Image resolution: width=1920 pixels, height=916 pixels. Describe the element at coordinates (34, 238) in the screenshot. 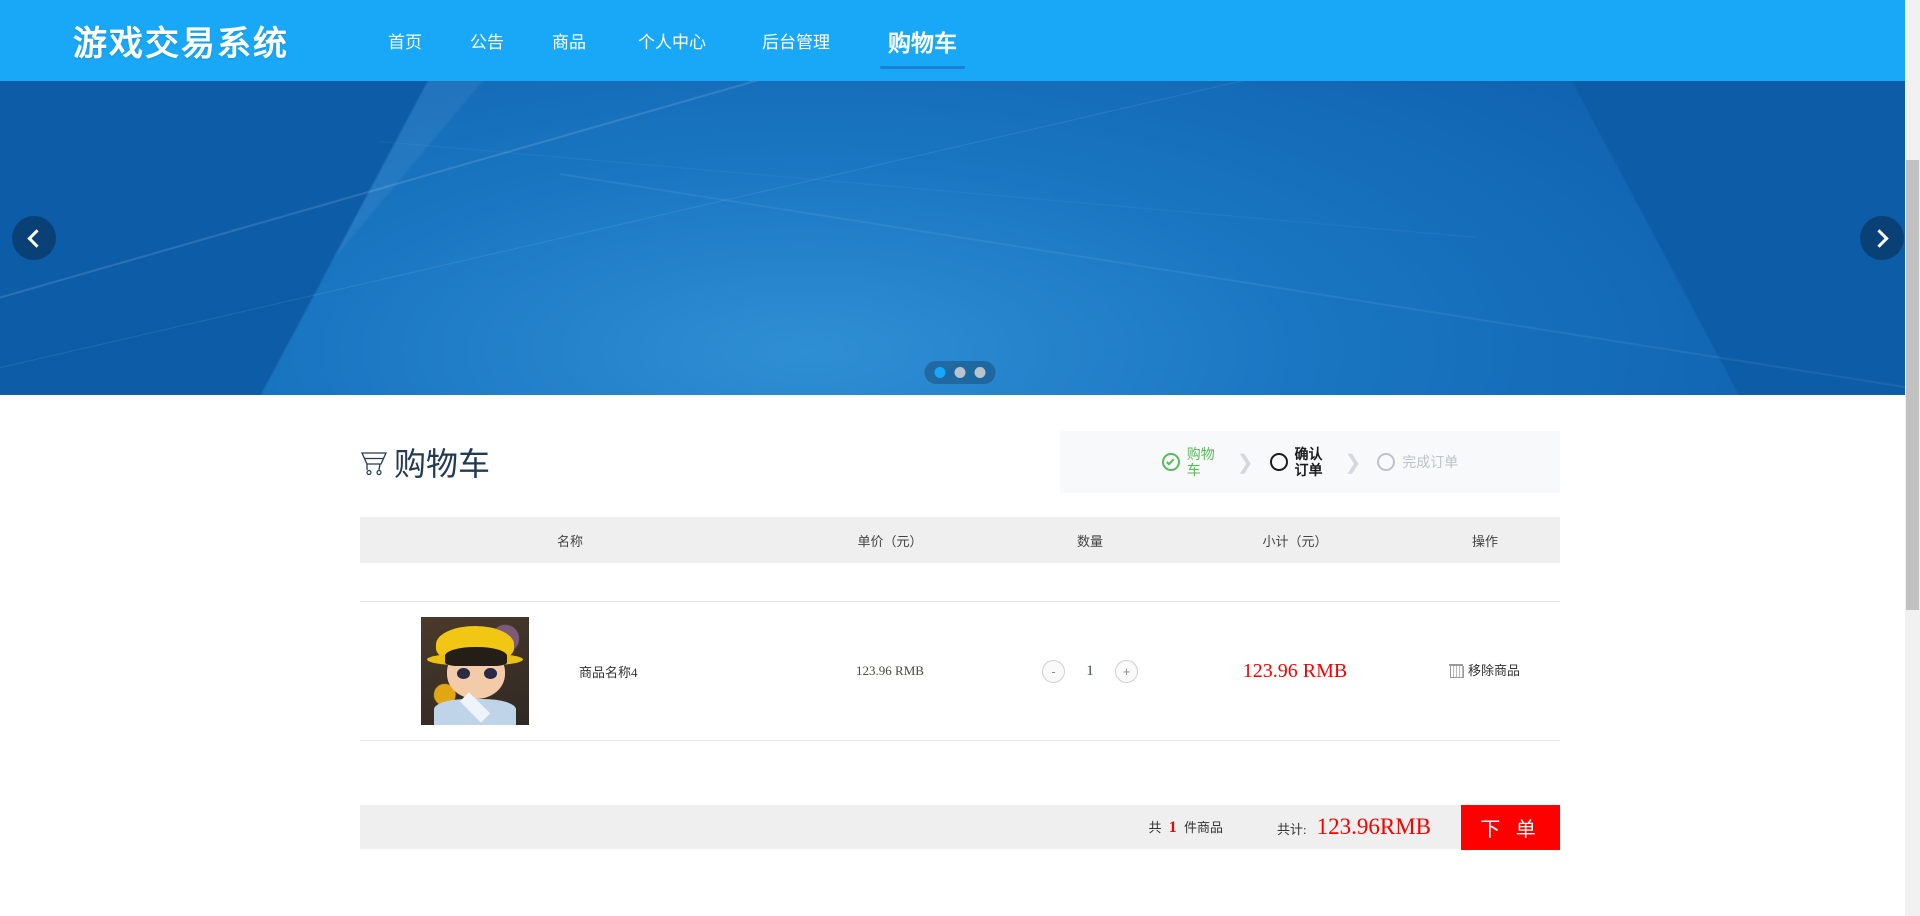

I see `carousel-prev-arrow-icon` at that location.